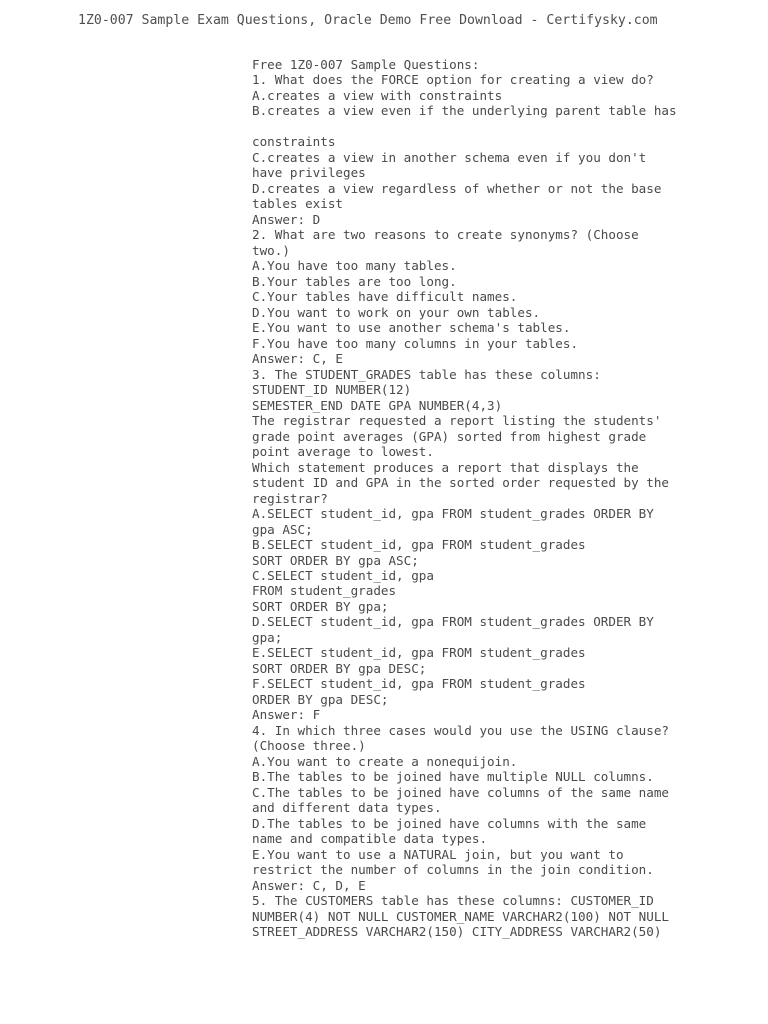 The height and width of the screenshot is (1024, 768). What do you see at coordinates (320, 606) in the screenshot?
I see `document-line: SORT ORDER BY gpa;` at bounding box center [320, 606].